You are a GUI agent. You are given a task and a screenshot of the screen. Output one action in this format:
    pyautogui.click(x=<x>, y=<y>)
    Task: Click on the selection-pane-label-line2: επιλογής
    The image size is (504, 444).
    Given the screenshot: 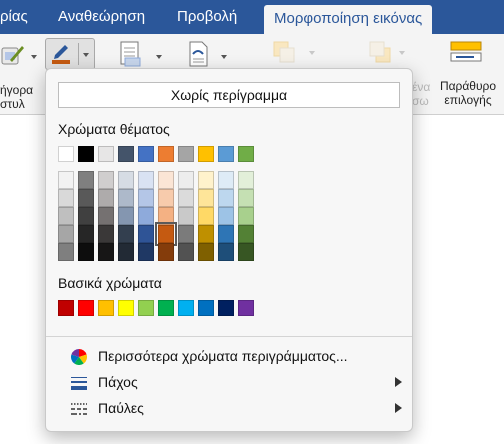 What is the action you would take?
    pyautogui.click(x=468, y=100)
    